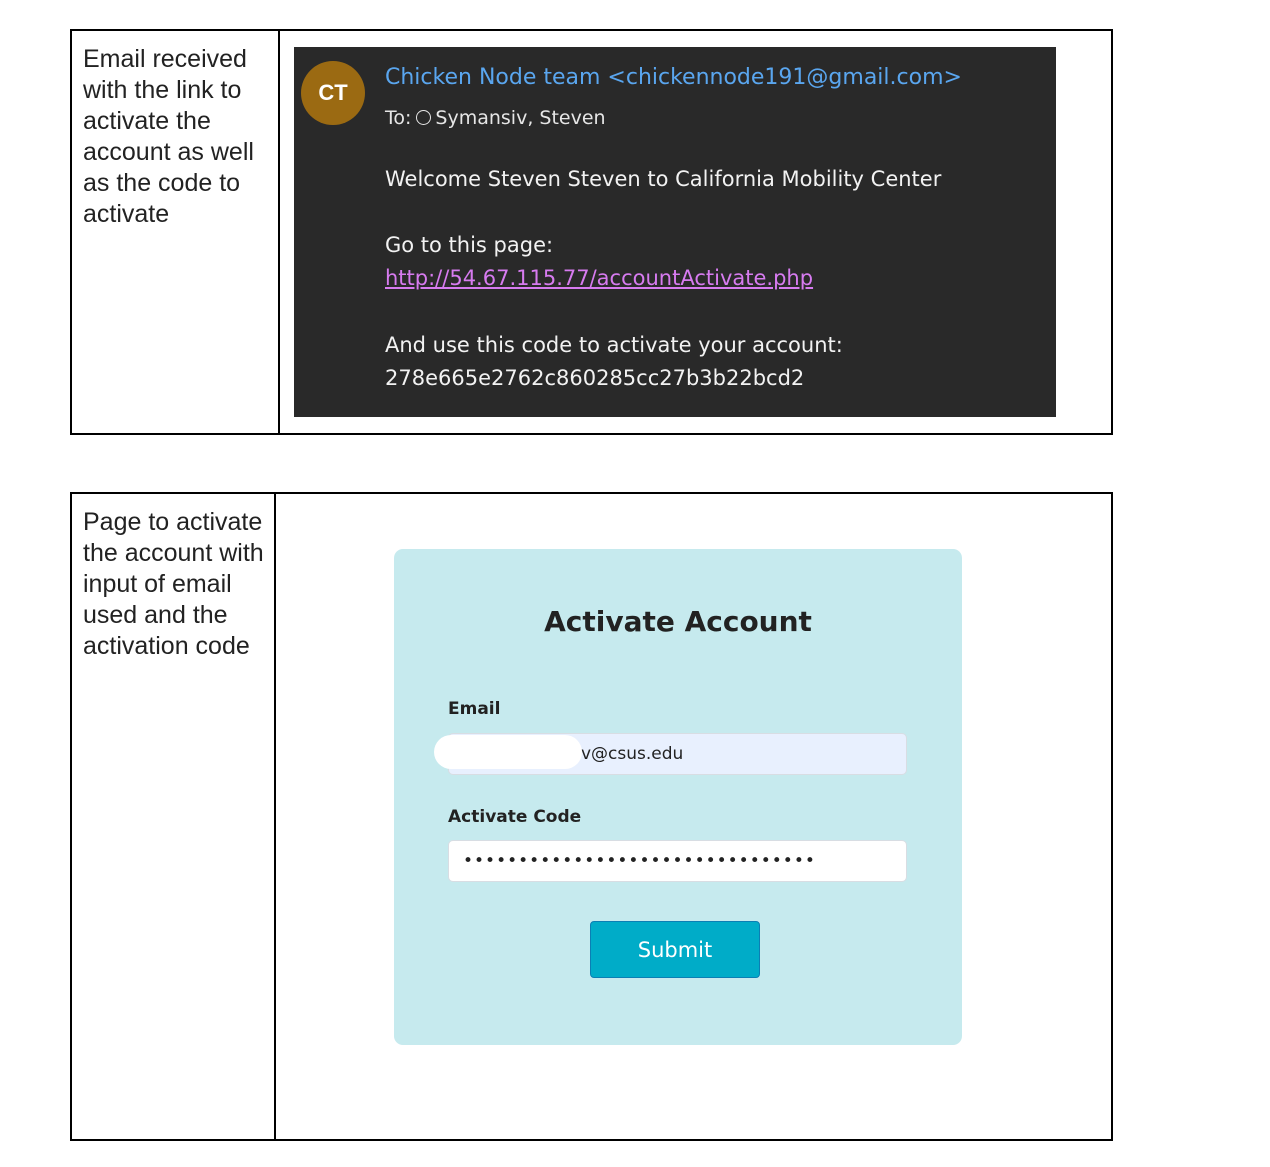  Describe the element at coordinates (595, 378) in the screenshot. I see `activation-code-text: 278e665e2762c860285cc27b3b22bcd2` at that location.